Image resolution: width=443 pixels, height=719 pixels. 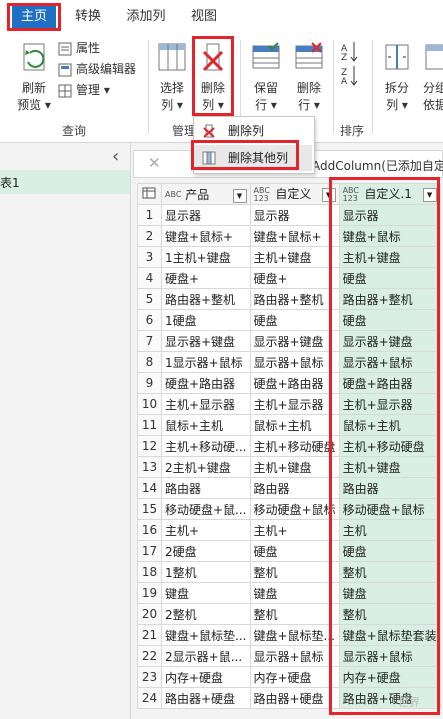 I want to click on row-number: 1, so click(x=149, y=215).